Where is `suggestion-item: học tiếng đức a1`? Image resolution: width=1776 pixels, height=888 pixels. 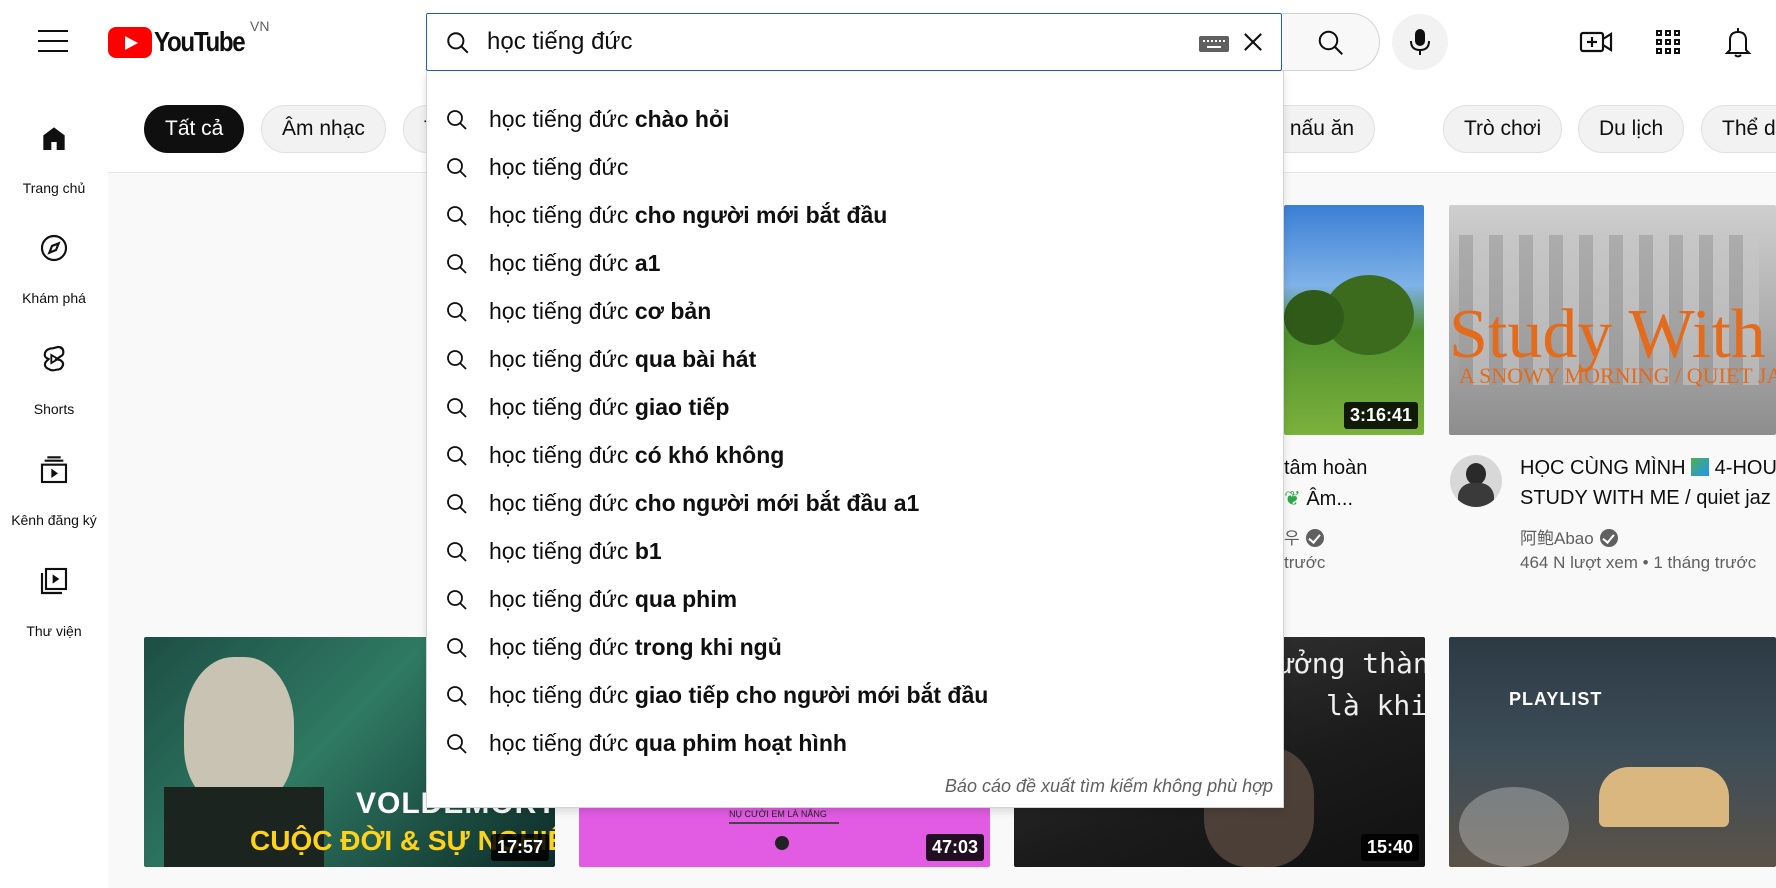 suggestion-item: học tiếng đức a1 is located at coordinates (855, 263).